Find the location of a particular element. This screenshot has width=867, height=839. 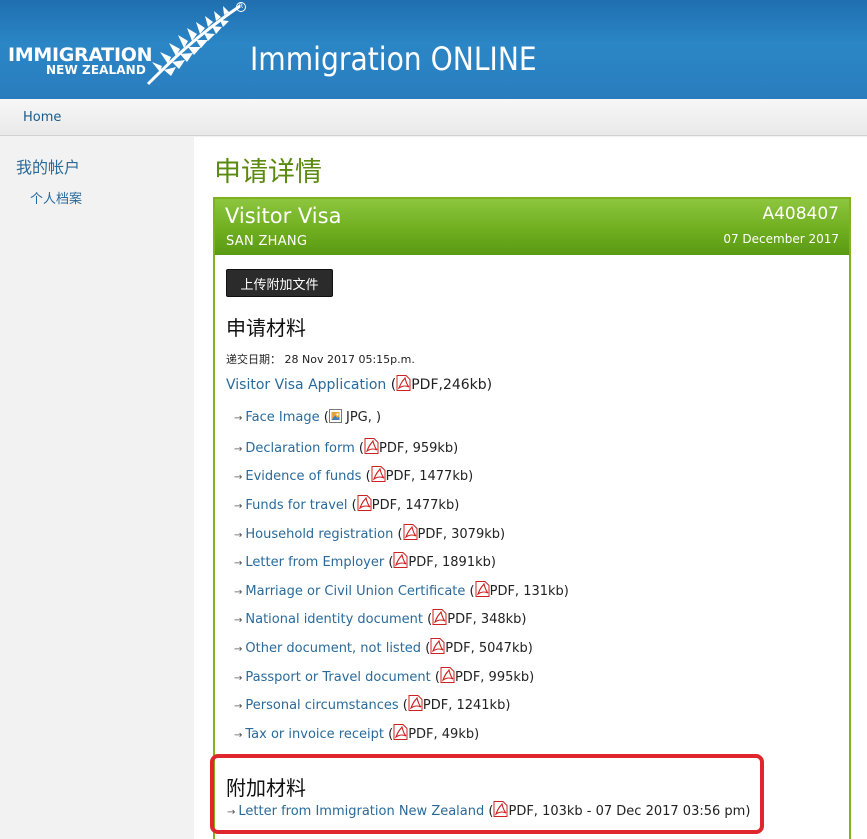

document-link: Letter from Employer is located at coordinates (314, 562).